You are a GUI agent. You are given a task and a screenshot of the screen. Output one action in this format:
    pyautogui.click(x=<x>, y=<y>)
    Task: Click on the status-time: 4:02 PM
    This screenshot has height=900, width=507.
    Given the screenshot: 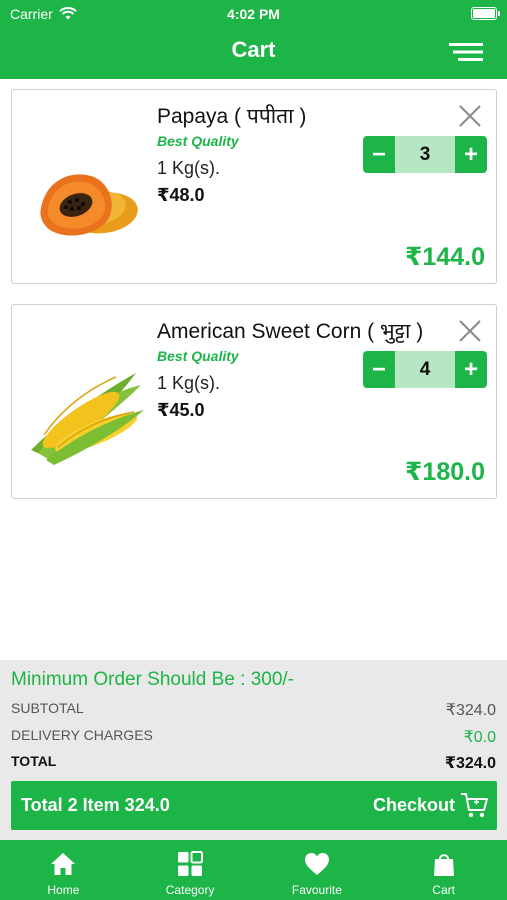 What is the action you would take?
    pyautogui.click(x=253, y=14)
    